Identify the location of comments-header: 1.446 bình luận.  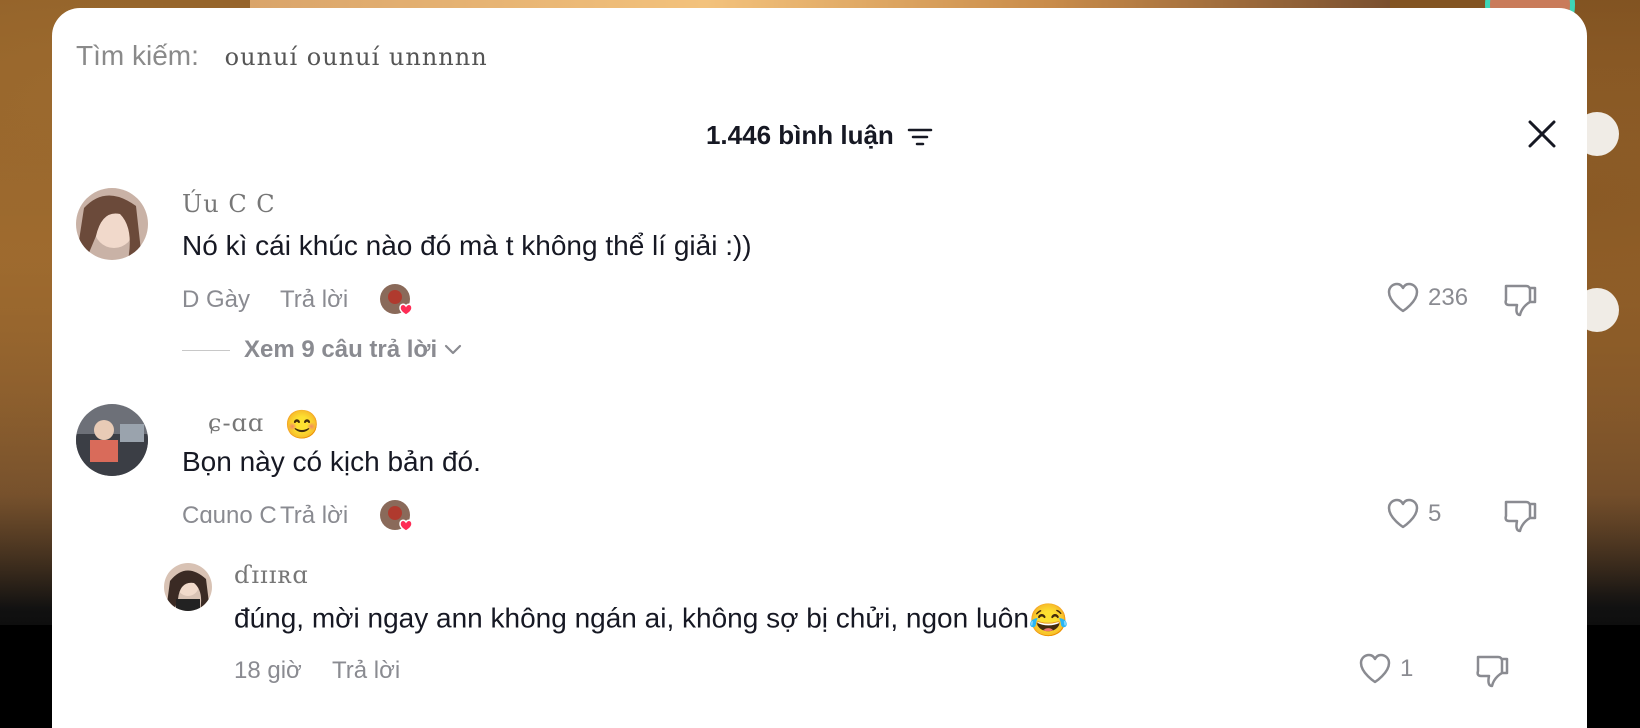
(819, 135).